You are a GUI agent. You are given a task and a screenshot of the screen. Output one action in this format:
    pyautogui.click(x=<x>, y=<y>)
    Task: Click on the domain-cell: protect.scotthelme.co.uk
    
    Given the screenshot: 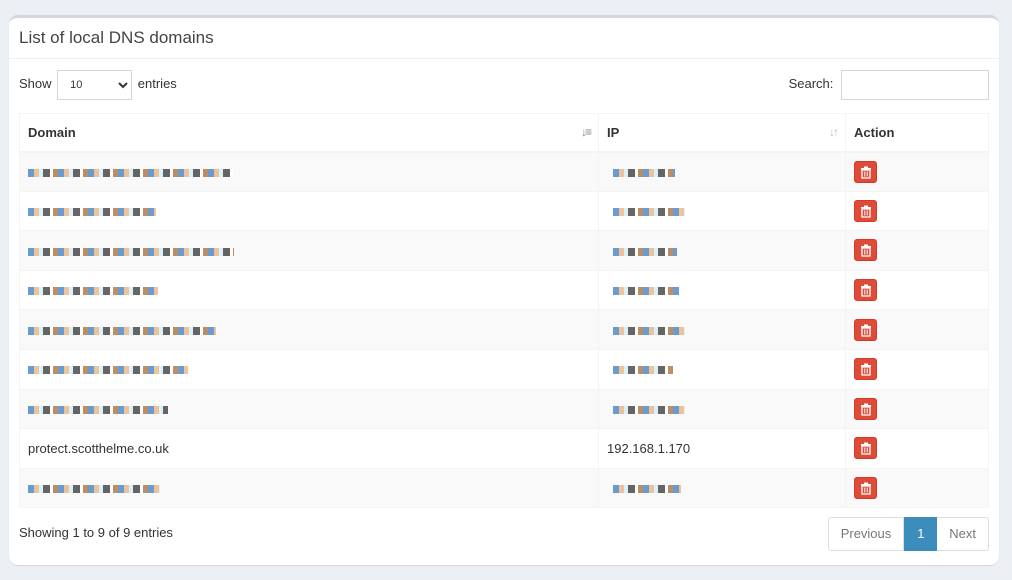 What is the action you would take?
    pyautogui.click(x=309, y=448)
    